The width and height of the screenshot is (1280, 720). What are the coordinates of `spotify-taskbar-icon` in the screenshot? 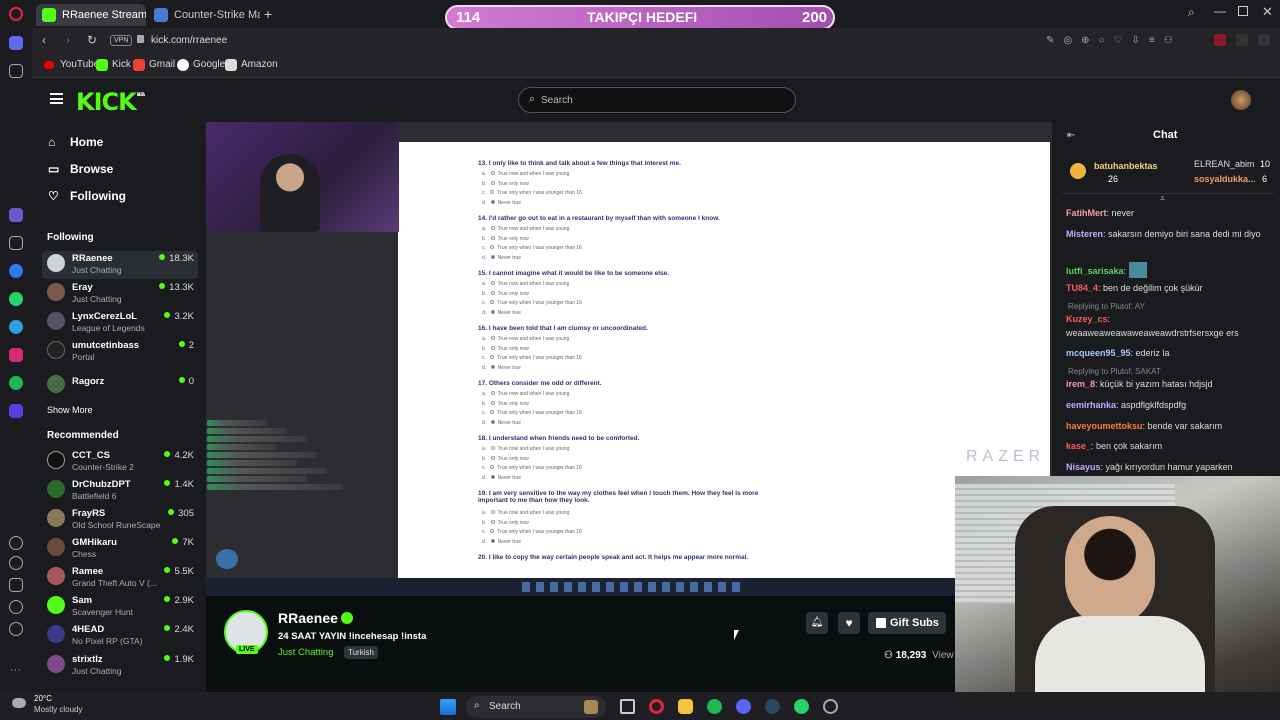 It's located at (714, 706).